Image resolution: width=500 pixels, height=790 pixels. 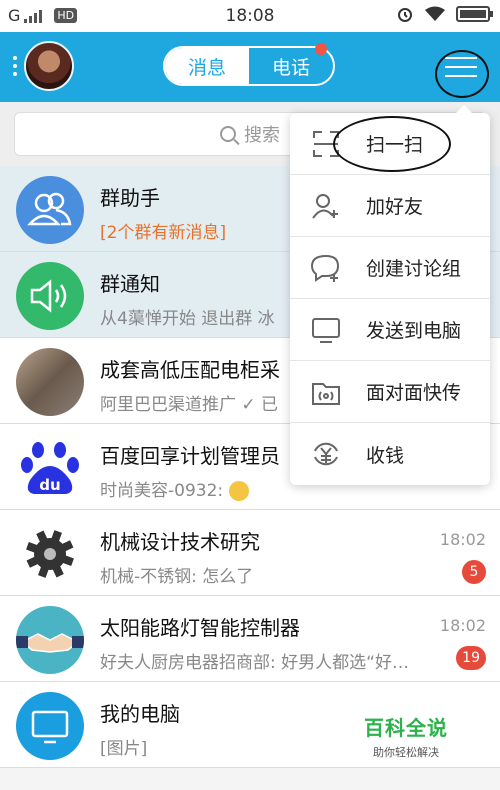 I want to click on alarm-icon, so click(x=405, y=15).